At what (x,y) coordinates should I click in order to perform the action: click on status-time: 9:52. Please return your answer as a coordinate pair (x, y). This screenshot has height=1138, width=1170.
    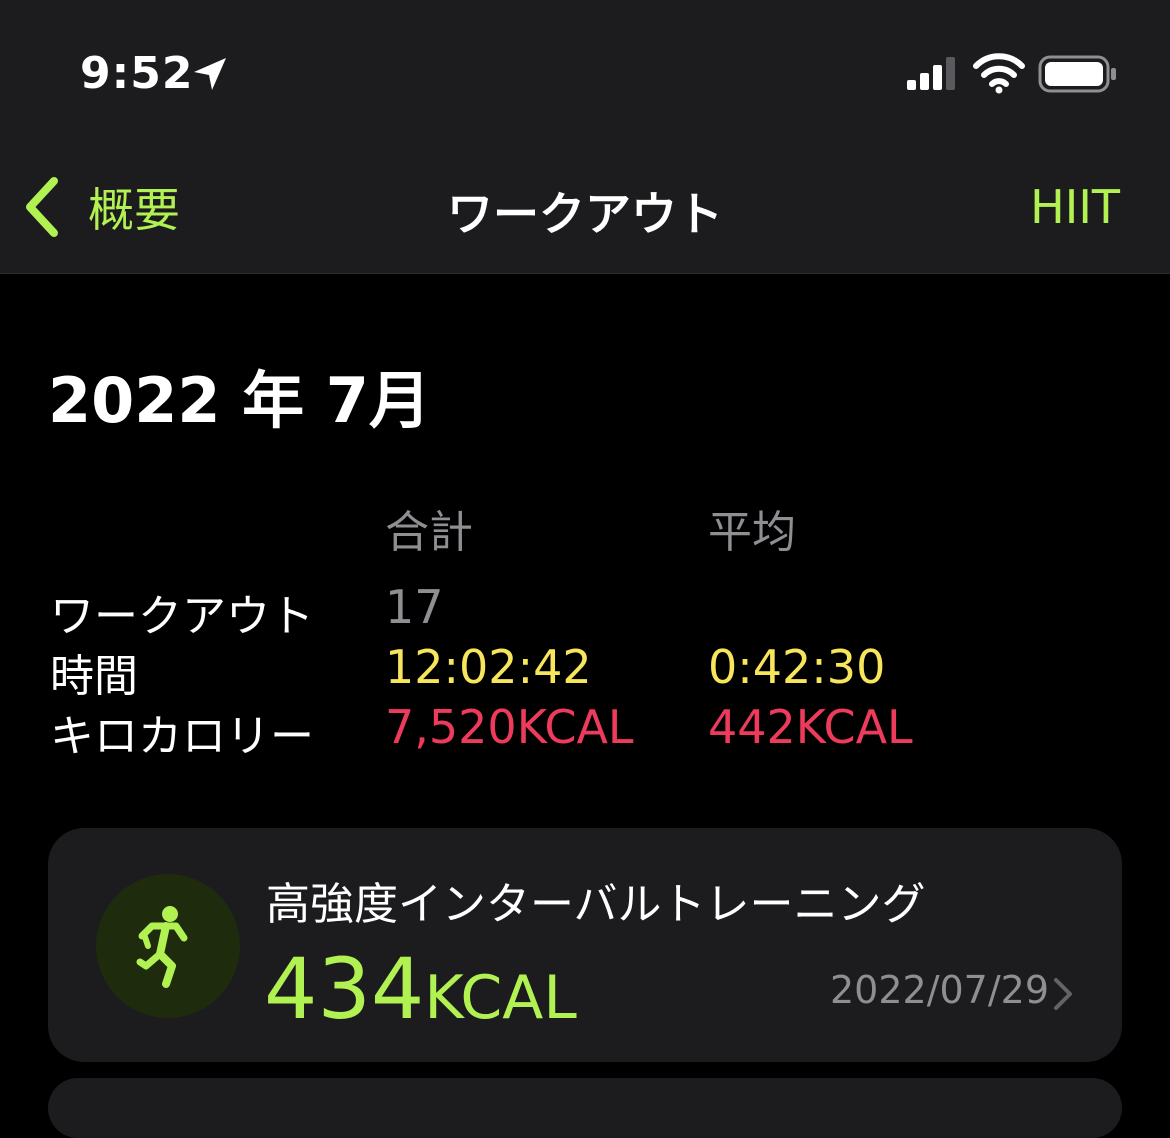
    Looking at the image, I should click on (137, 73).